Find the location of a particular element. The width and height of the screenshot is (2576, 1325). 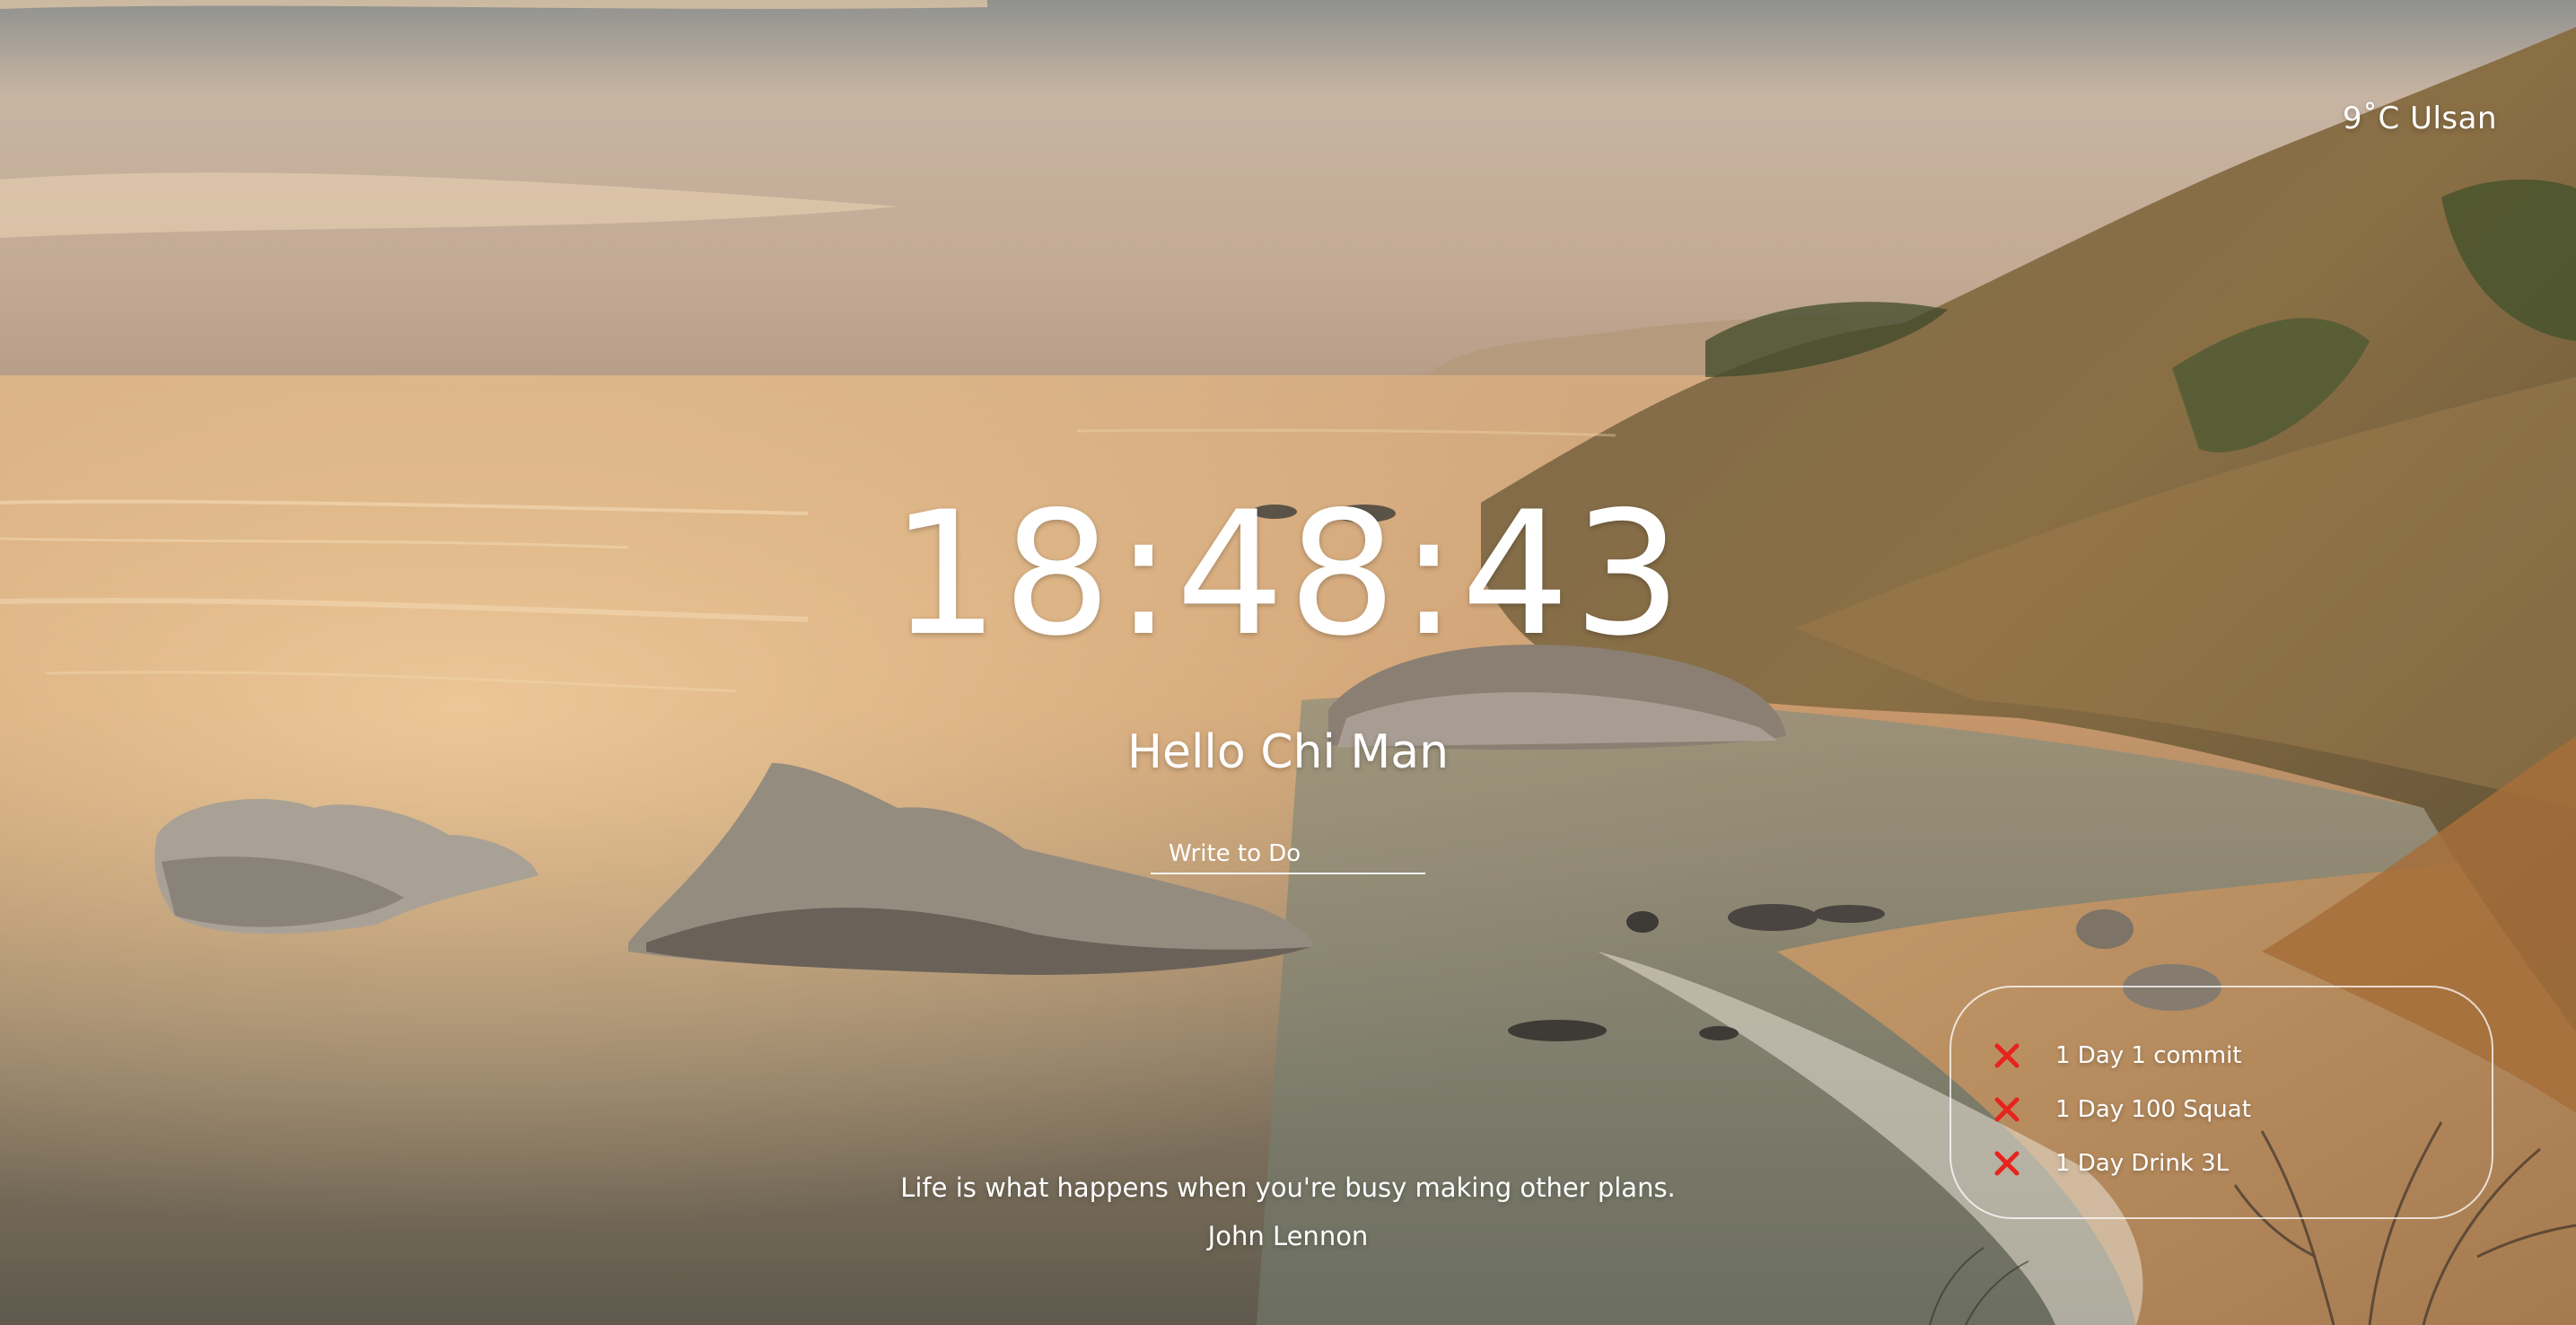

quote-author: John Lennon is located at coordinates (1288, 1236).